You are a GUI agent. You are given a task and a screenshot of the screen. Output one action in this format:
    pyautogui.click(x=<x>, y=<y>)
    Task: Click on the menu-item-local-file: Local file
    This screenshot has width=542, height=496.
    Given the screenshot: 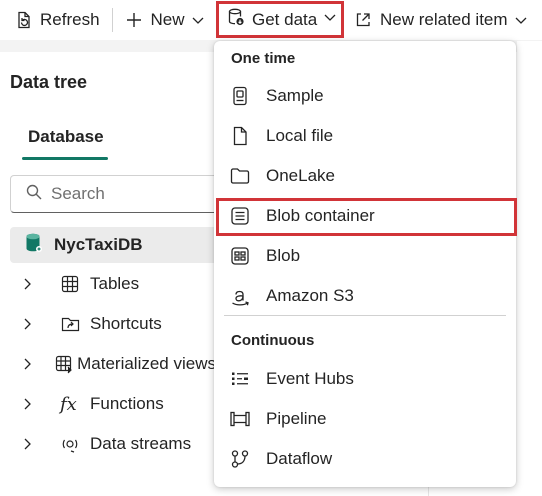 What is the action you would take?
    pyautogui.click(x=365, y=136)
    